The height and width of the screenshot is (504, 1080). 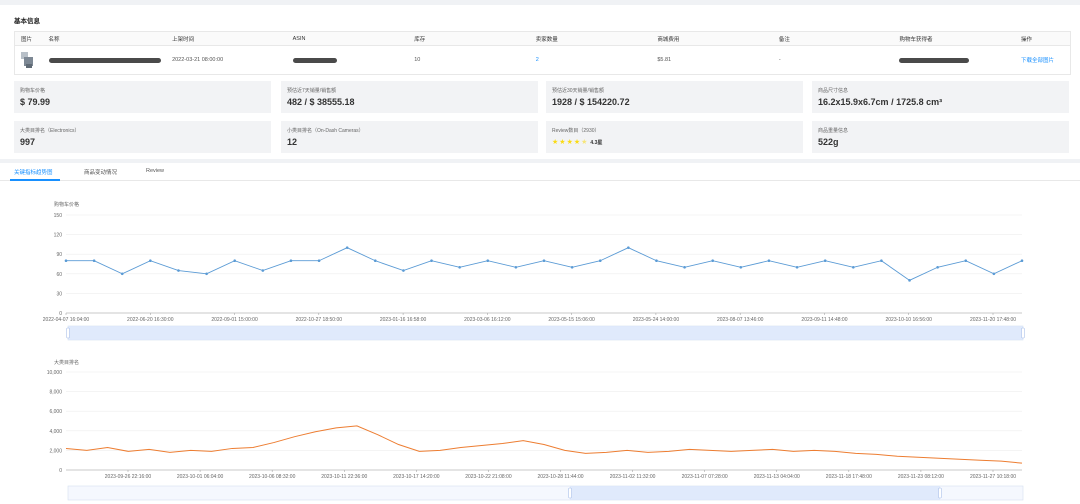 I want to click on buybox-redacted, so click(x=954, y=60).